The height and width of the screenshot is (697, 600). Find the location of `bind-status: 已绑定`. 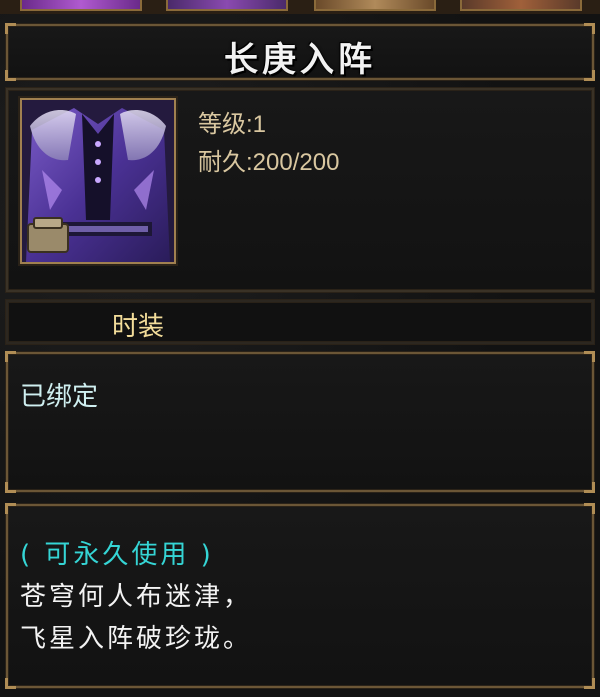

bind-status: 已绑定 is located at coordinates (59, 397).